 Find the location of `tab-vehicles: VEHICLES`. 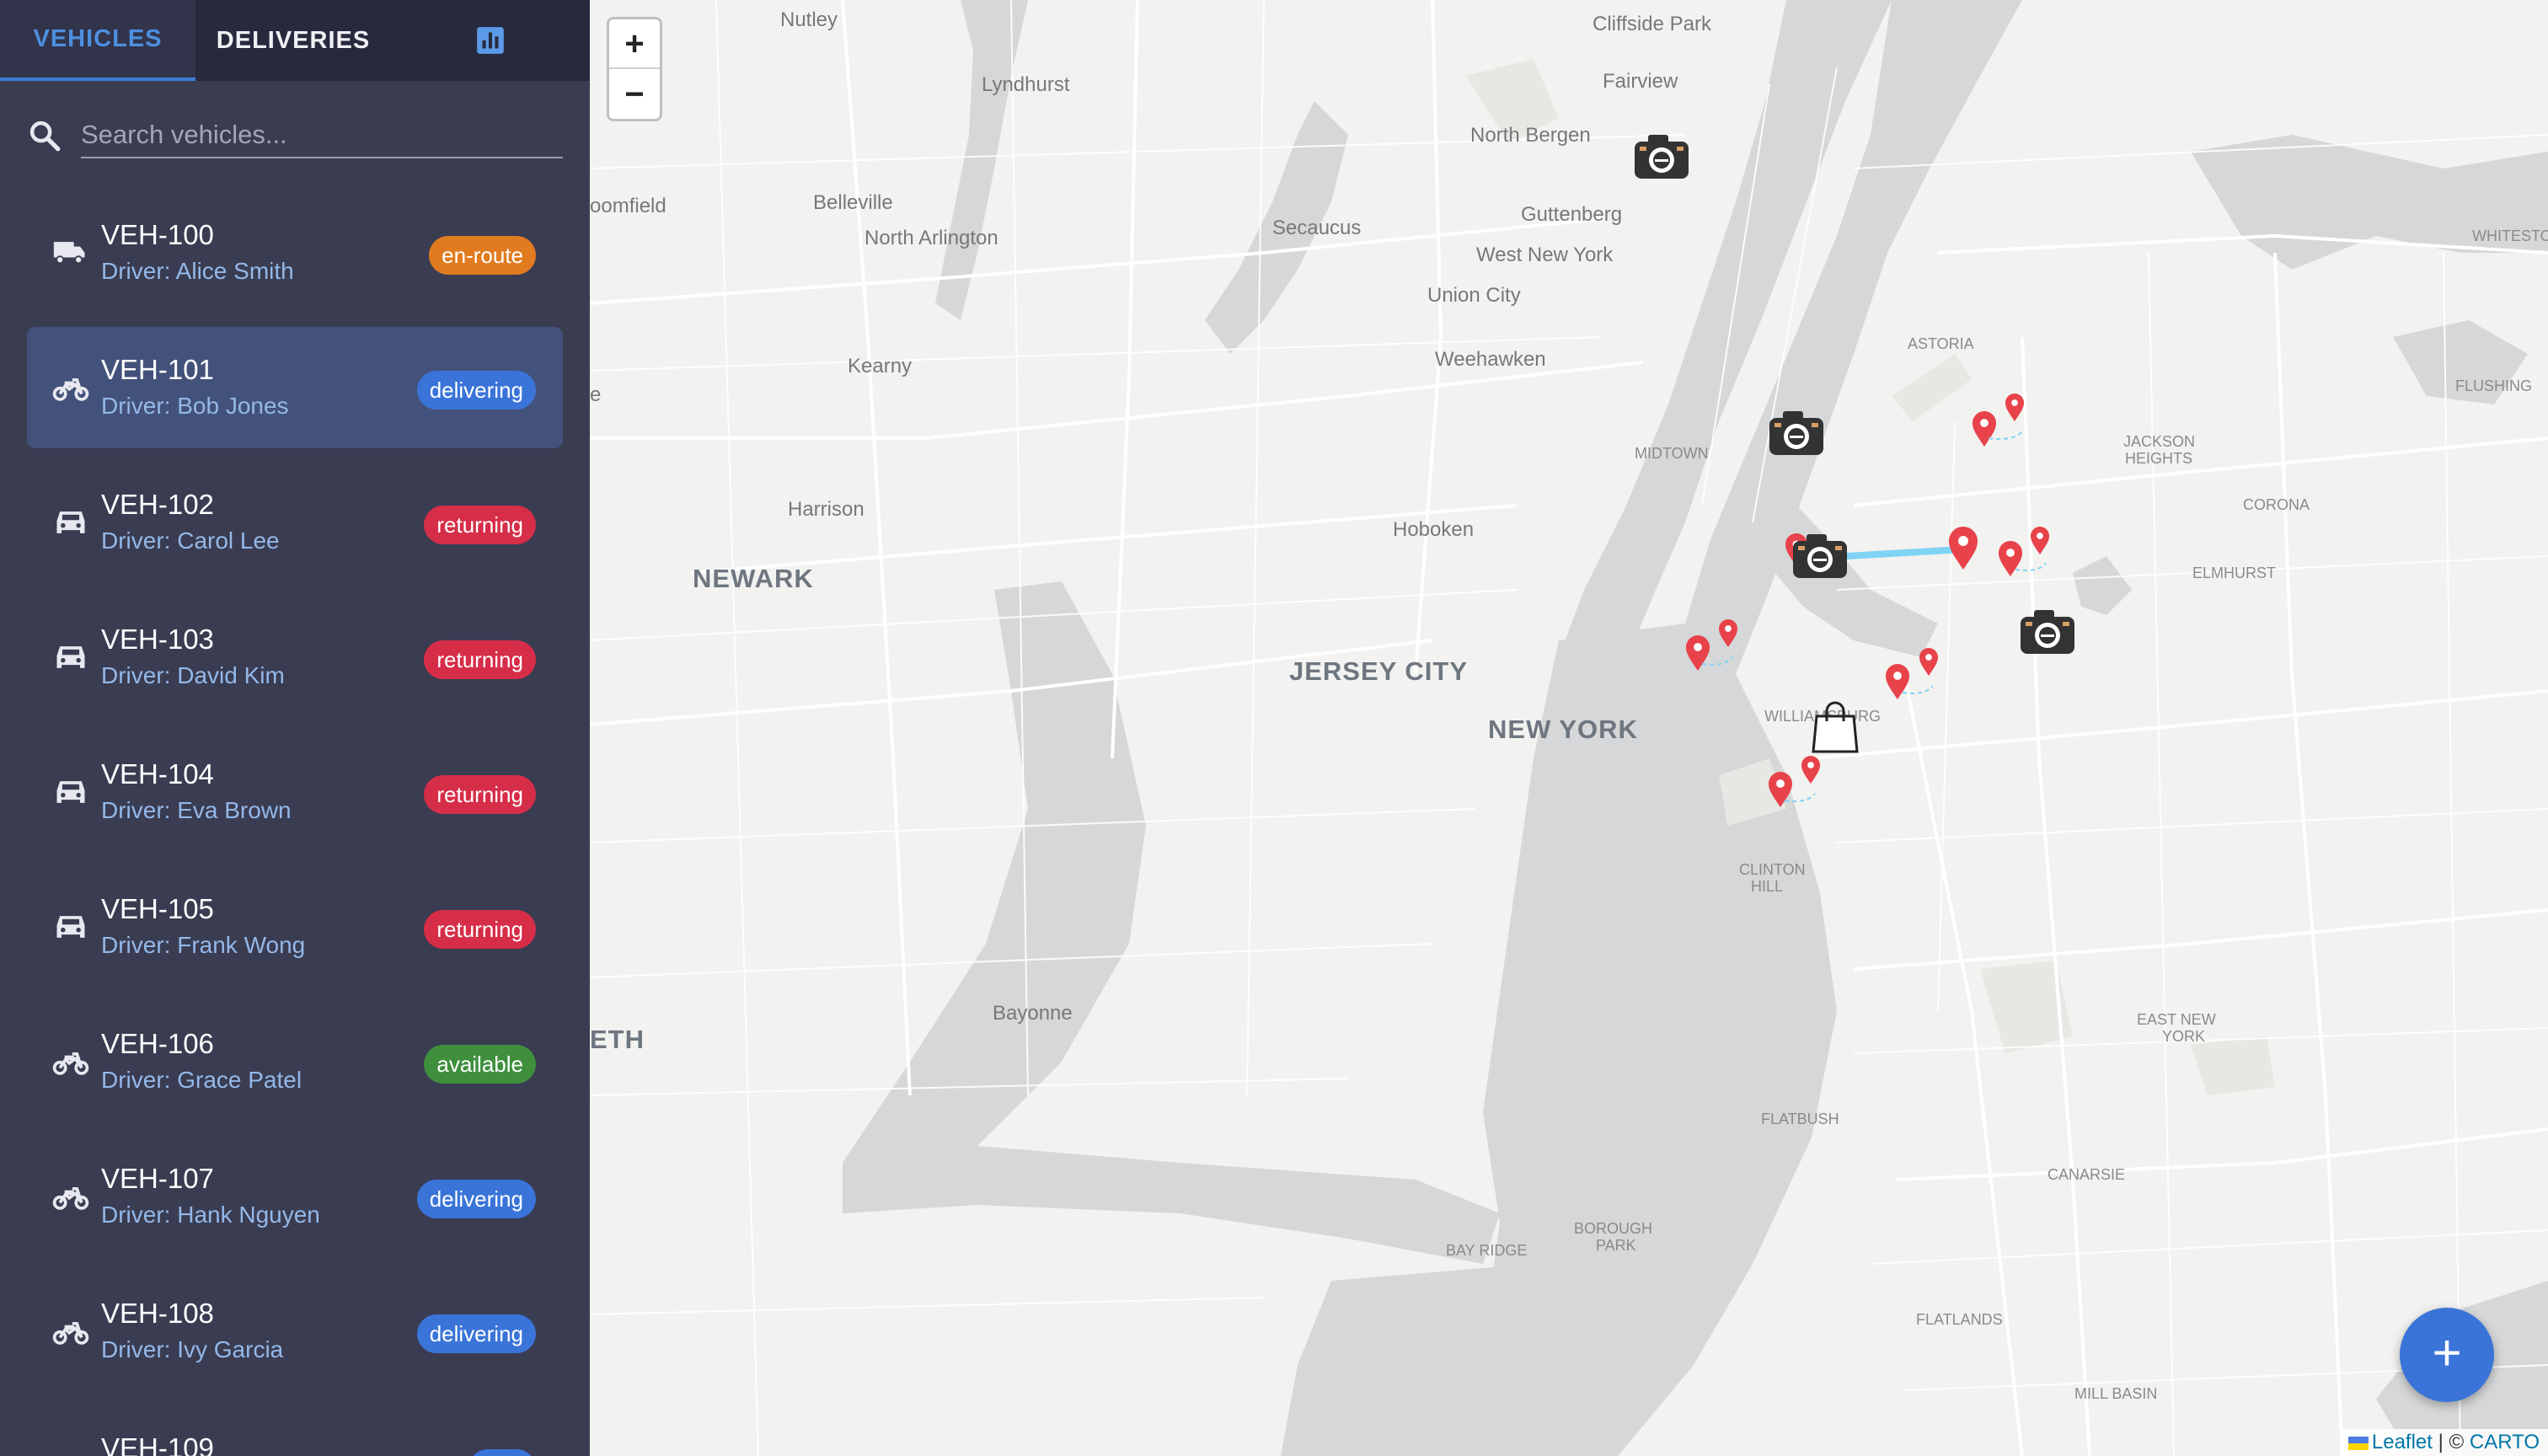

tab-vehicles: VEHICLES is located at coordinates (97, 40).